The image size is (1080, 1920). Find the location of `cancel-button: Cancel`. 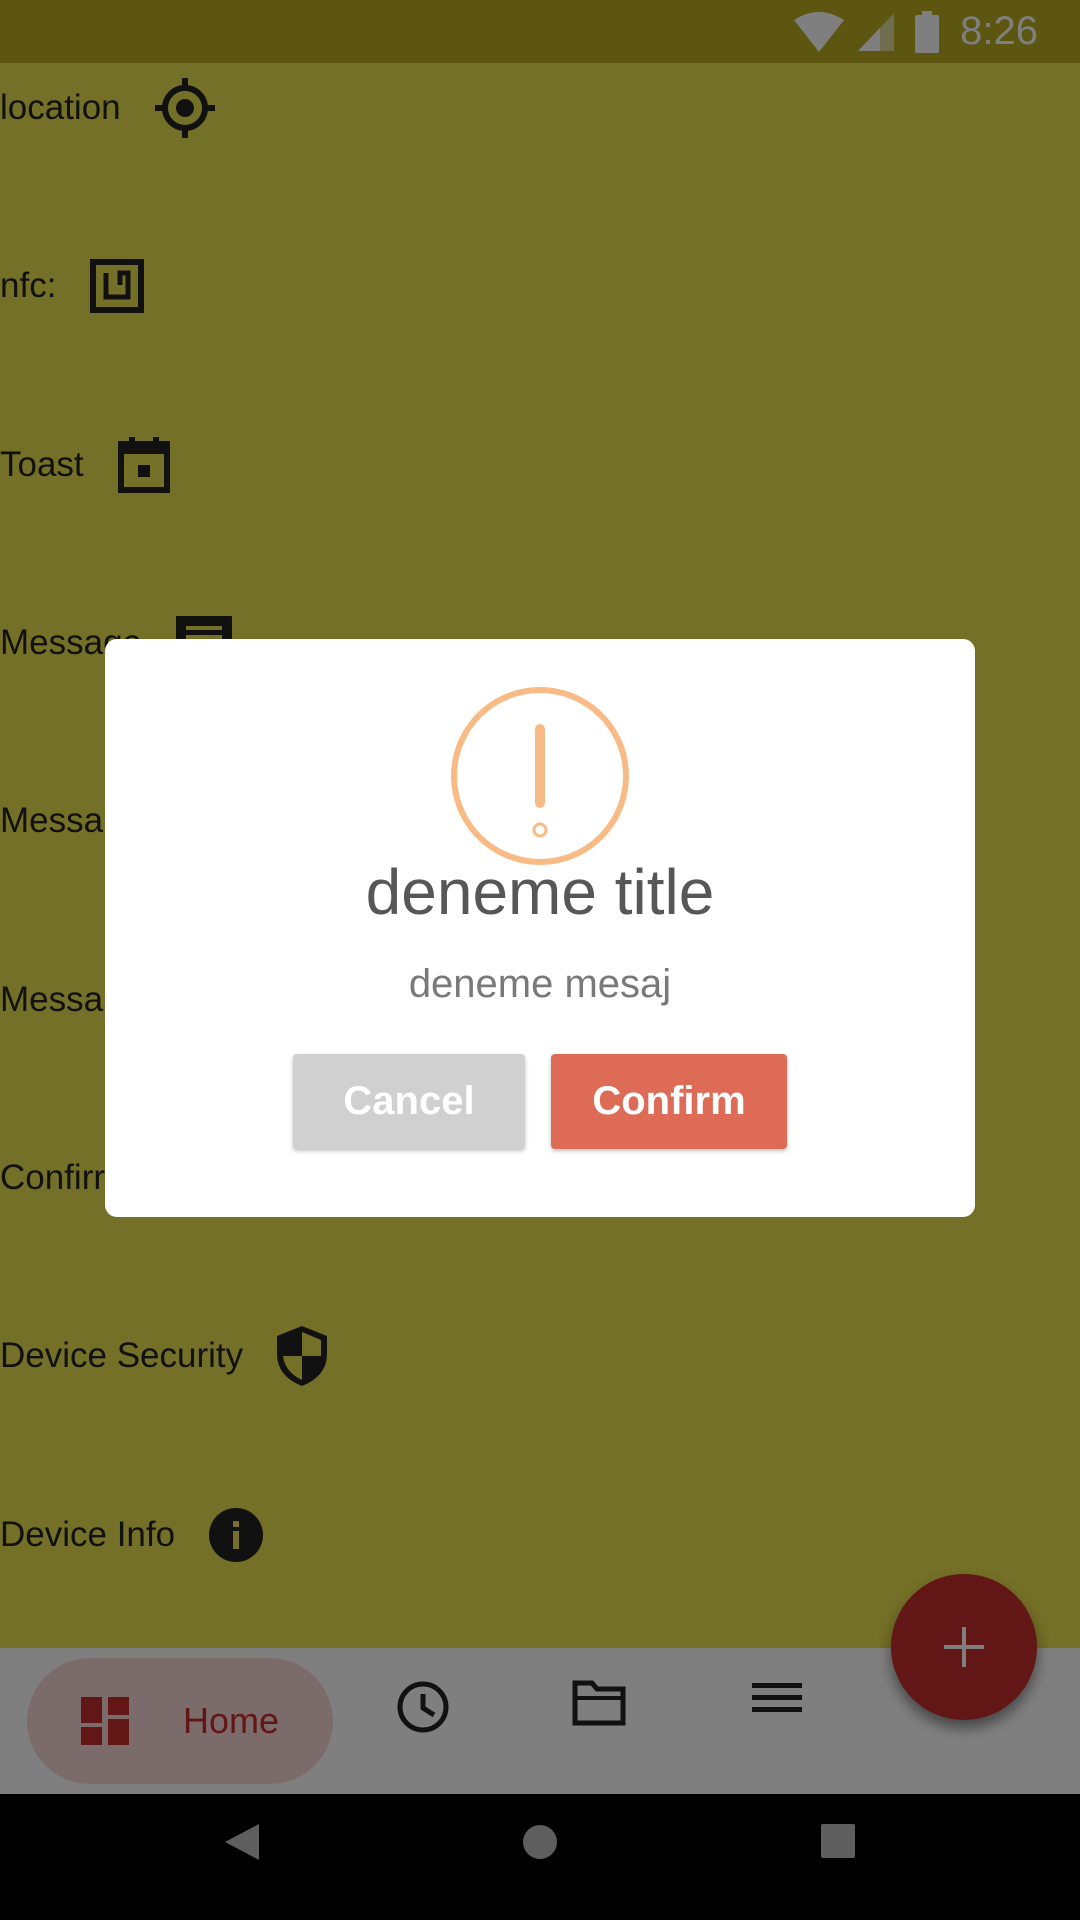

cancel-button: Cancel is located at coordinates (409, 1101).